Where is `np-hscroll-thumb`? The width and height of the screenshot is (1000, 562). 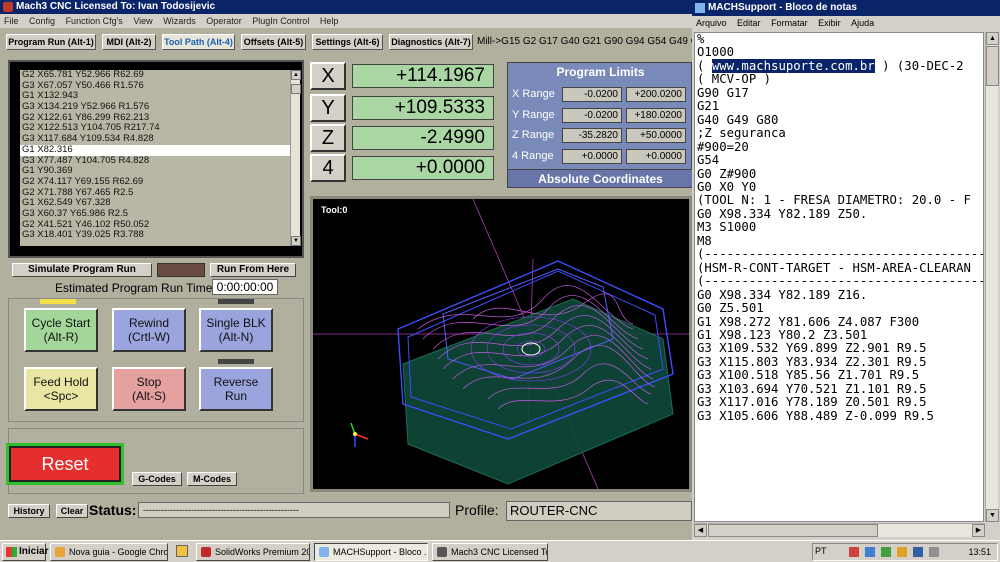
np-hscroll-thumb is located at coordinates (793, 530).